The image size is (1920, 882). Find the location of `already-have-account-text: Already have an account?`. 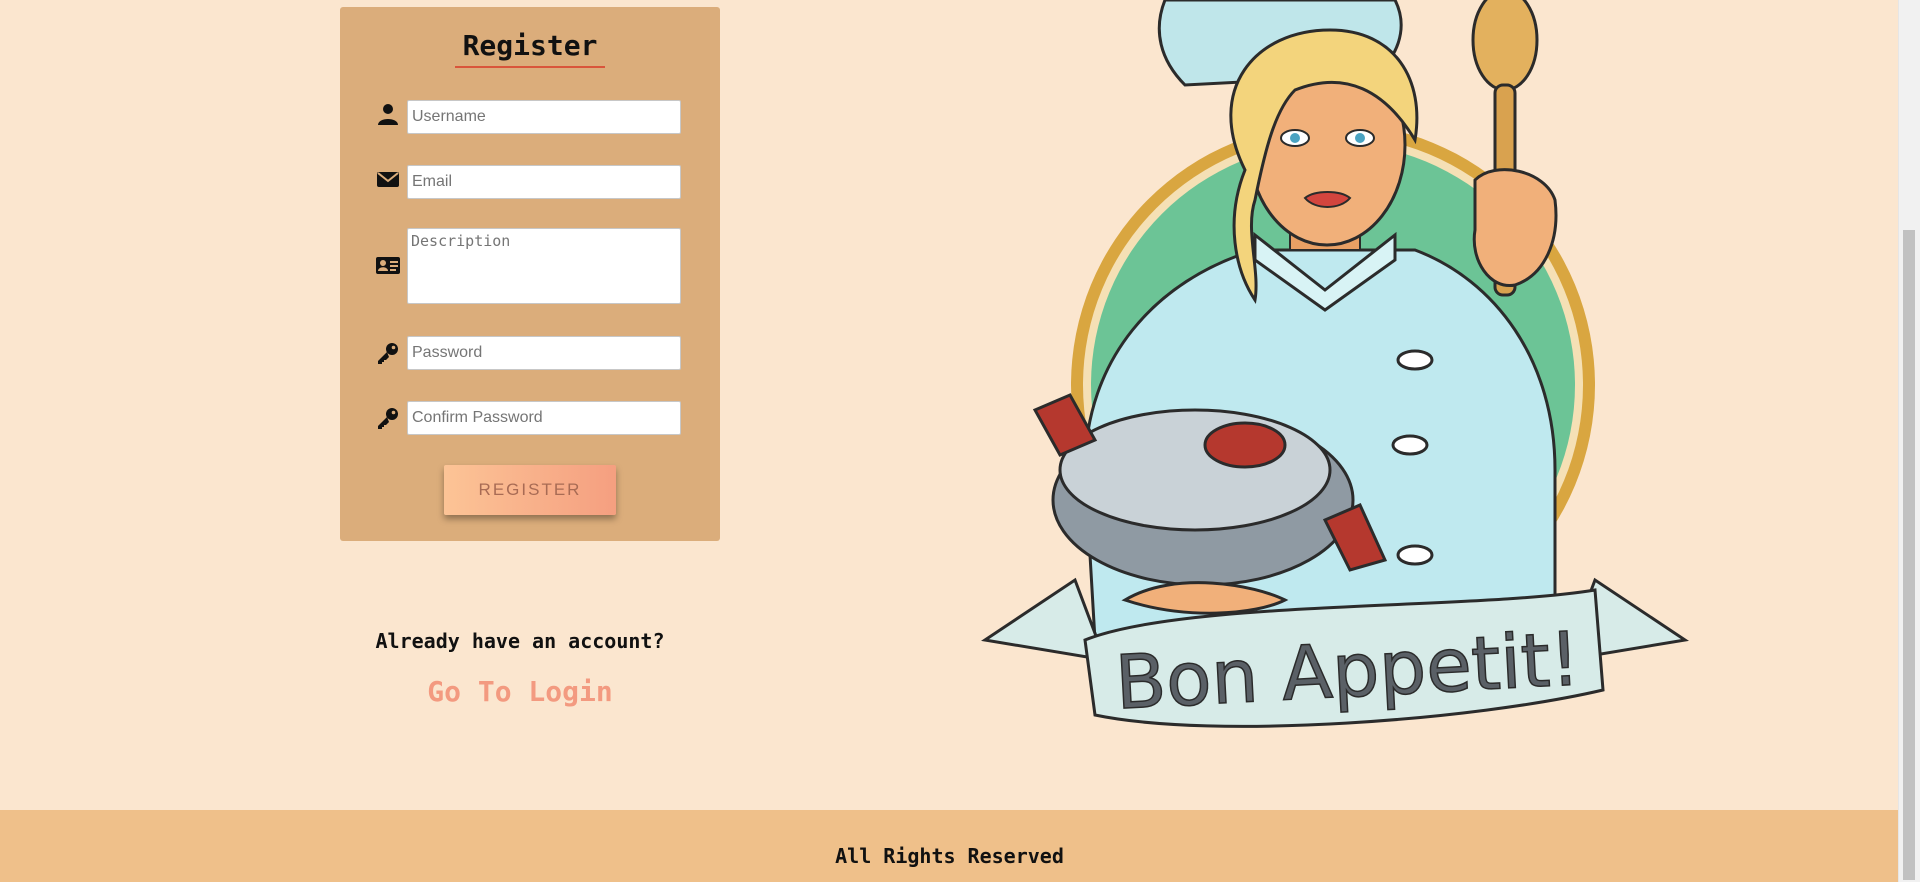

already-have-account-text: Already have an account? is located at coordinates (520, 641).